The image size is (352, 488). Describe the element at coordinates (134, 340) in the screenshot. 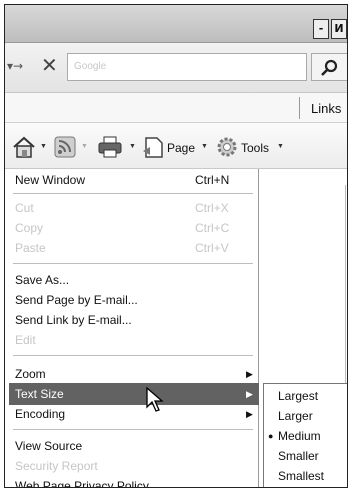

I see `menu-item-edit: Edit` at that location.